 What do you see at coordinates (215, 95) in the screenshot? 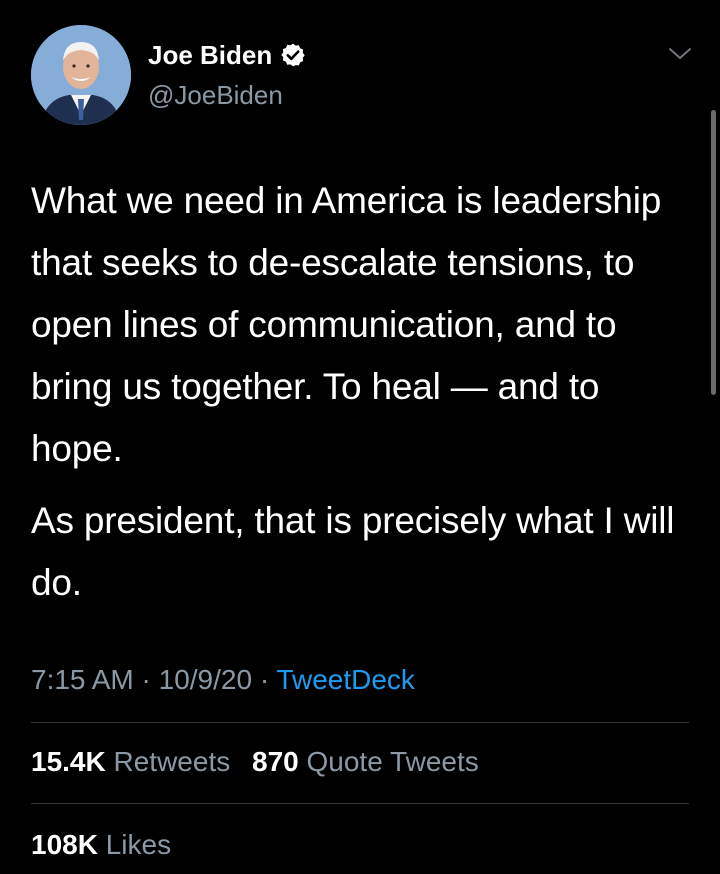
I see `author-handle: @JoeBiden` at bounding box center [215, 95].